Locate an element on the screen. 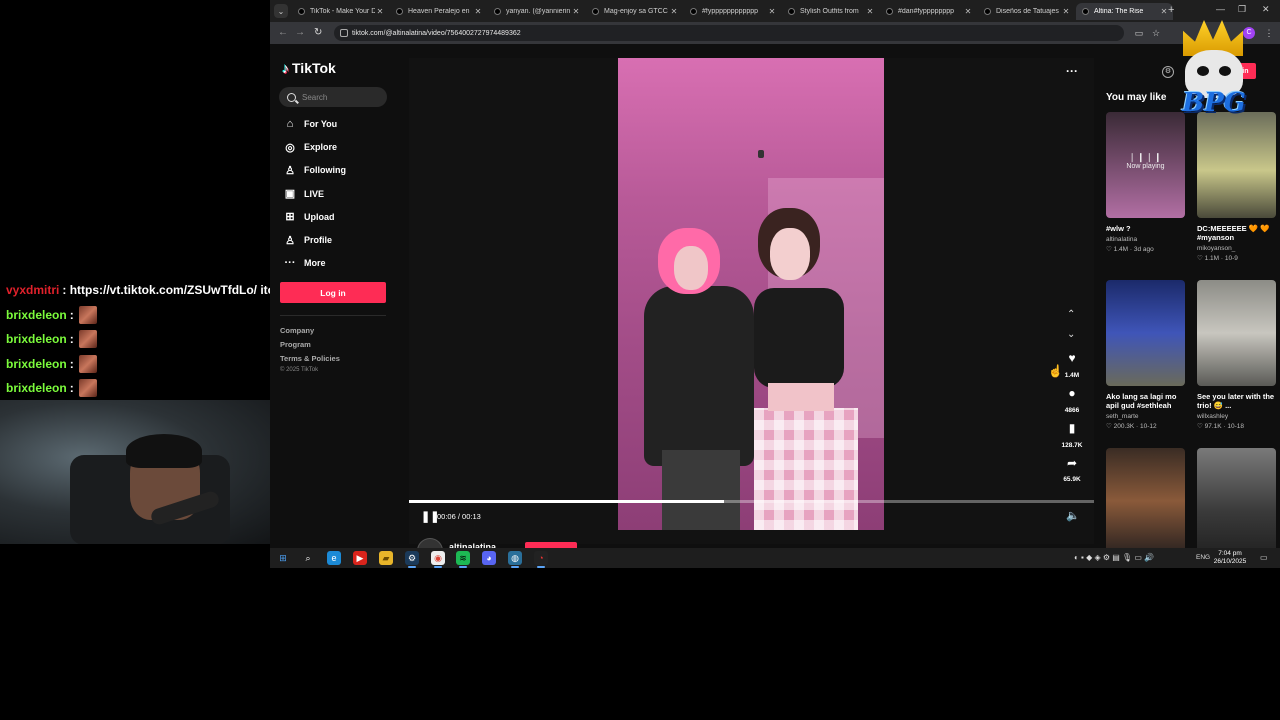 The height and width of the screenshot is (720, 1280). nav-label: Upload is located at coordinates (319, 216).